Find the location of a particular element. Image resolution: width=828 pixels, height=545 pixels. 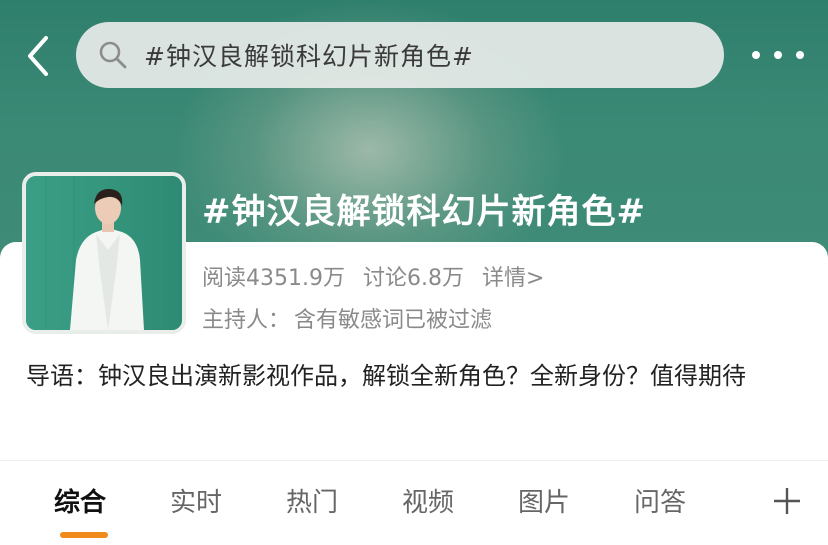

add-tab-button is located at coordinates (787, 501).